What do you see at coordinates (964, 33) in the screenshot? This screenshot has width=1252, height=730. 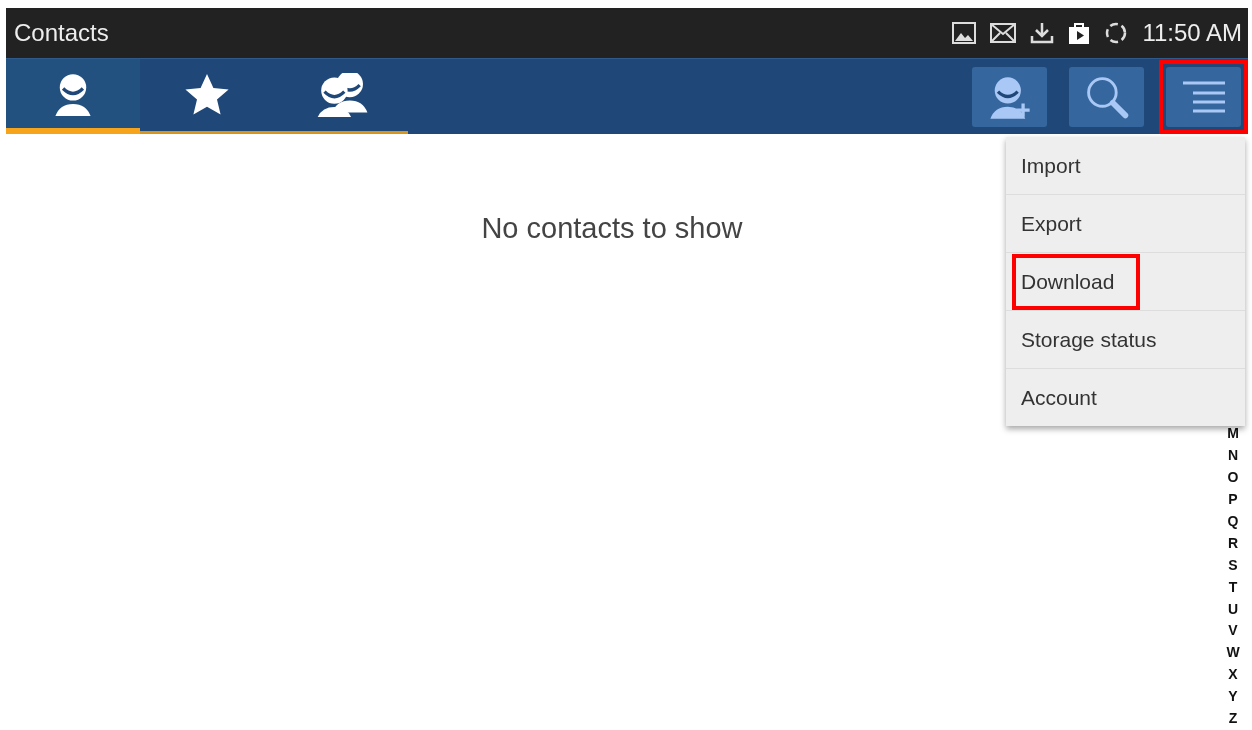 I see `image-icon` at bounding box center [964, 33].